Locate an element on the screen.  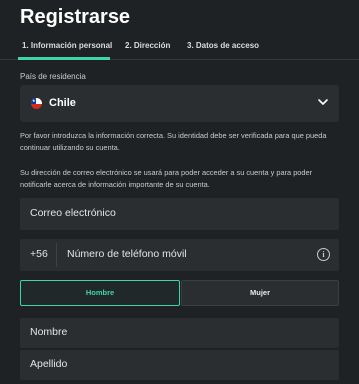
gender-female-button: Mujer is located at coordinates (260, 293).